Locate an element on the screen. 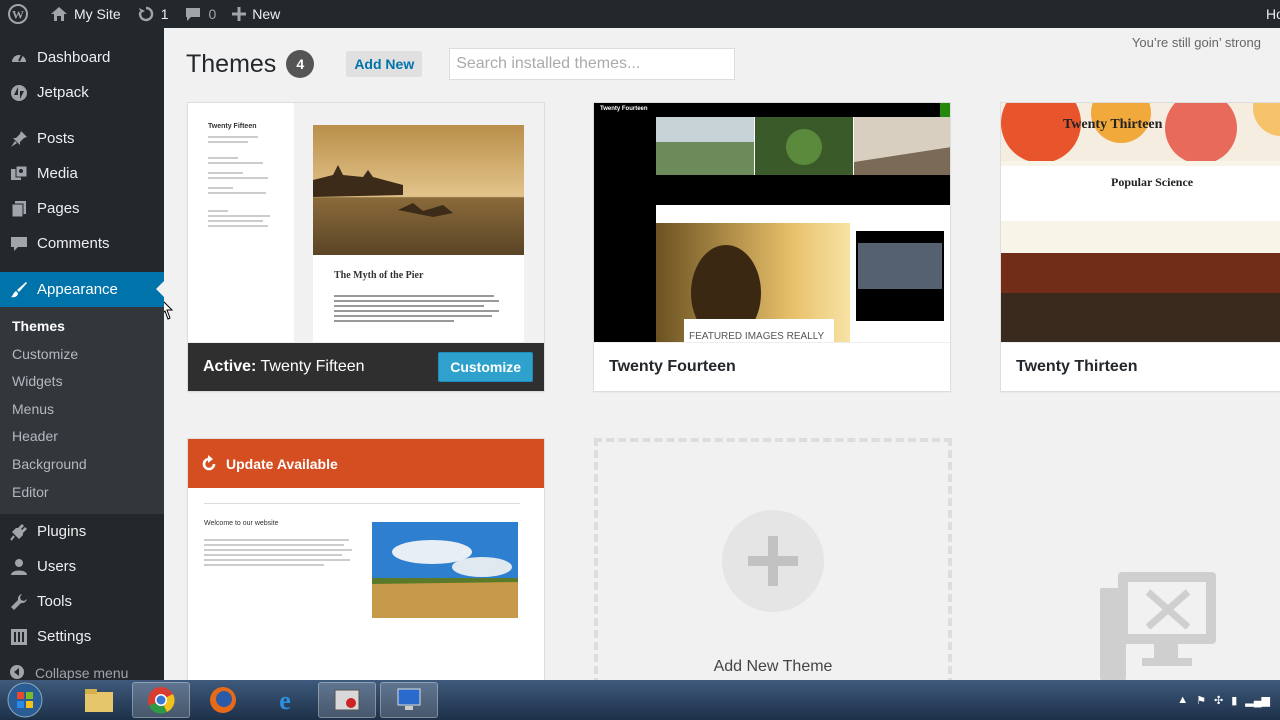  submenu-themes: Themes is located at coordinates (82, 327).